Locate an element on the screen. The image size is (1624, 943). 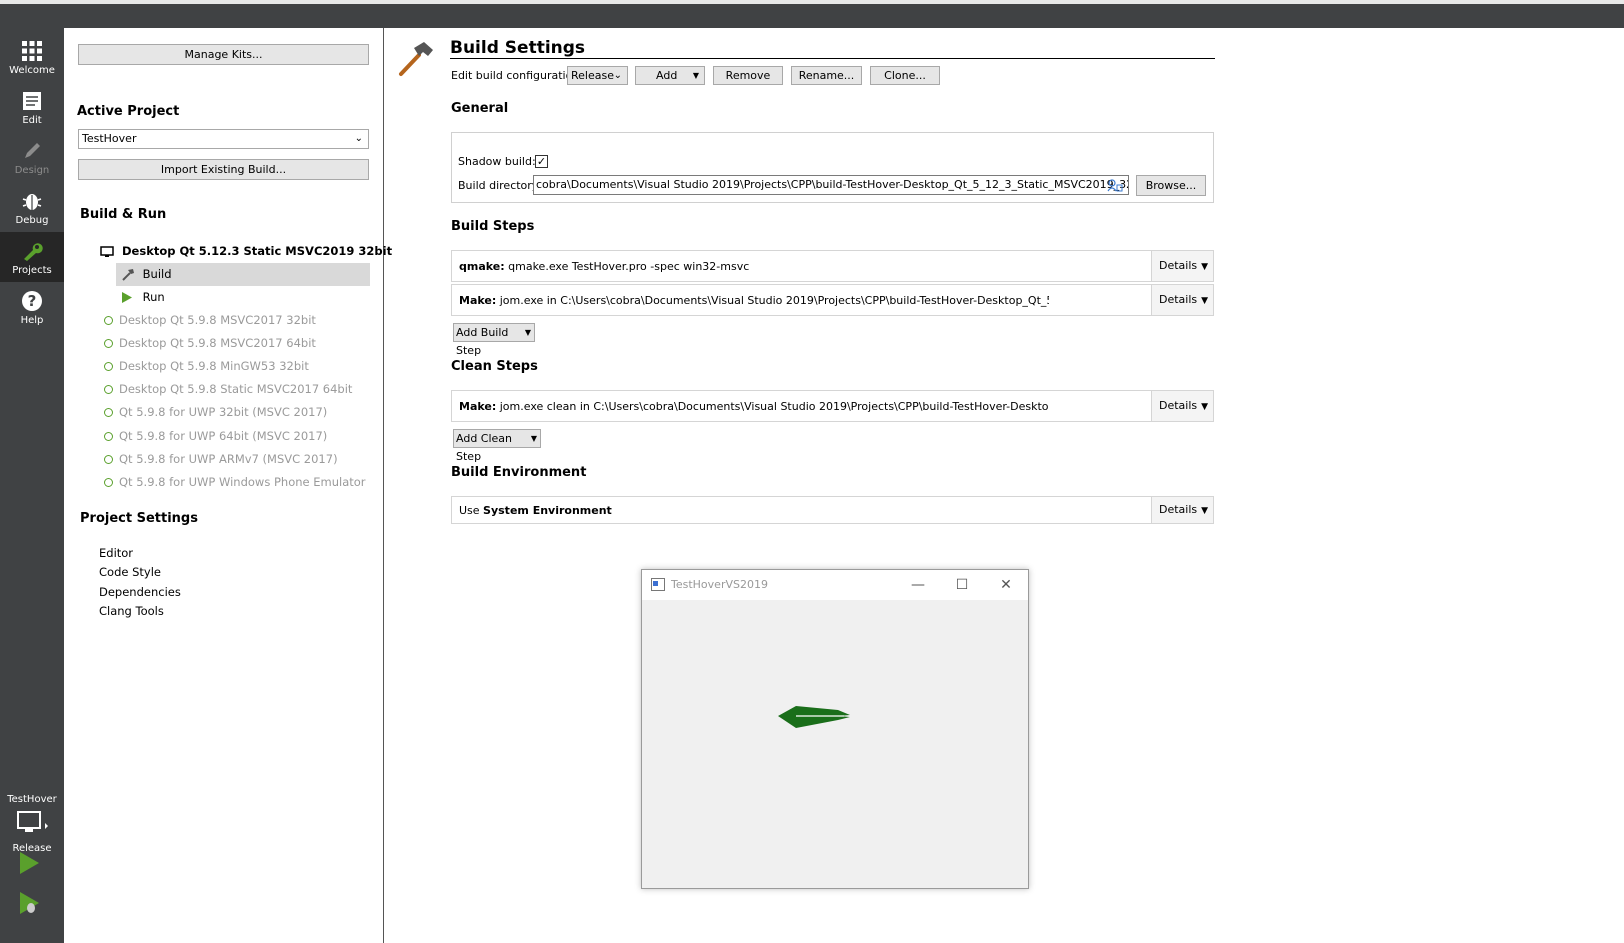
kit-item: Desktop Qt 5.9.8 MSVC2017 64bit is located at coordinates (210, 343).